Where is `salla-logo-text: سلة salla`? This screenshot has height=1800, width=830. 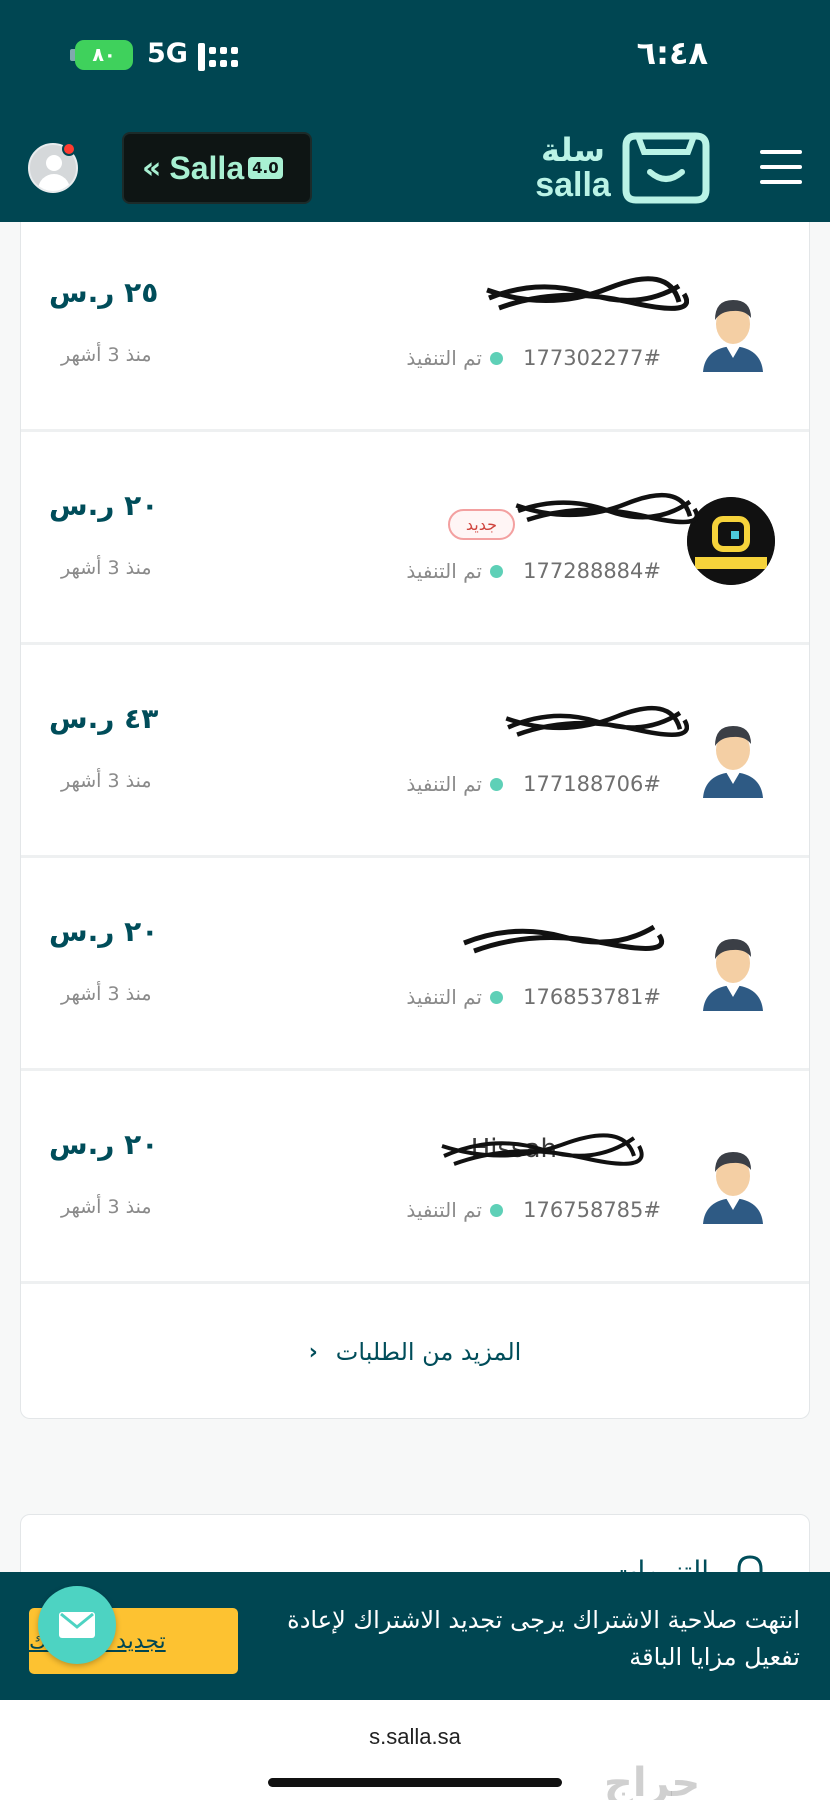
salla-logo-text: سلة salla is located at coordinates (573, 168).